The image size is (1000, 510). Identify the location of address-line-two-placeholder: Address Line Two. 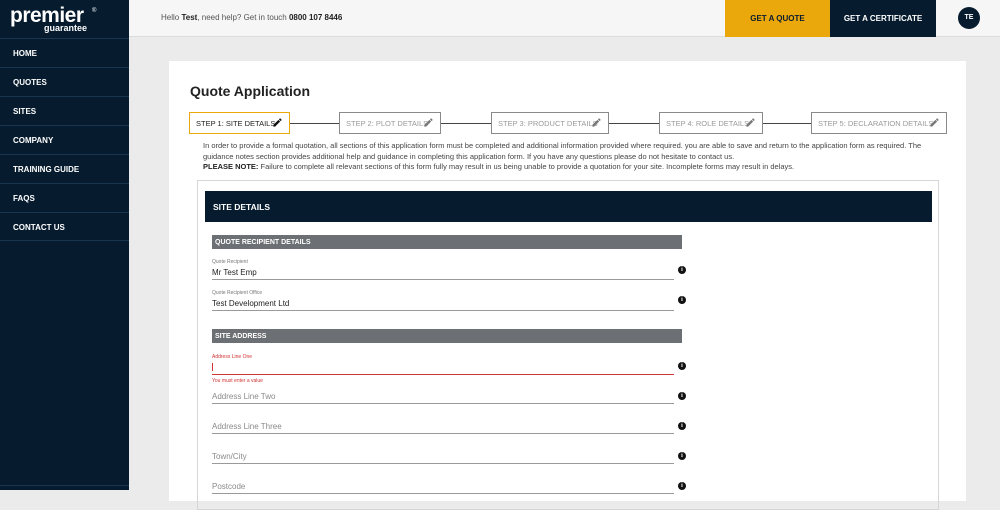
(244, 396).